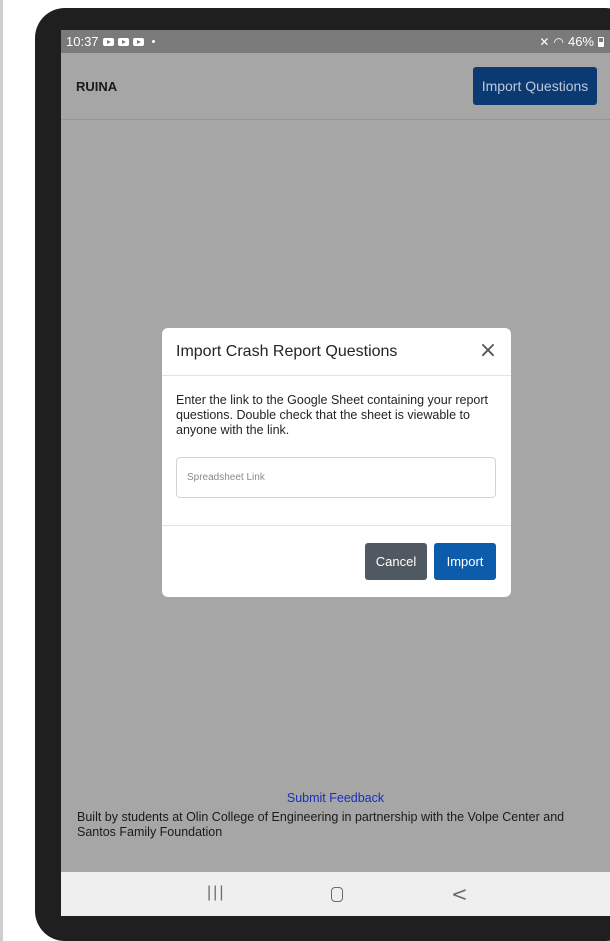 The image size is (610, 941). Describe the element at coordinates (216, 893) in the screenshot. I see `recent-apps-icon: |||` at that location.